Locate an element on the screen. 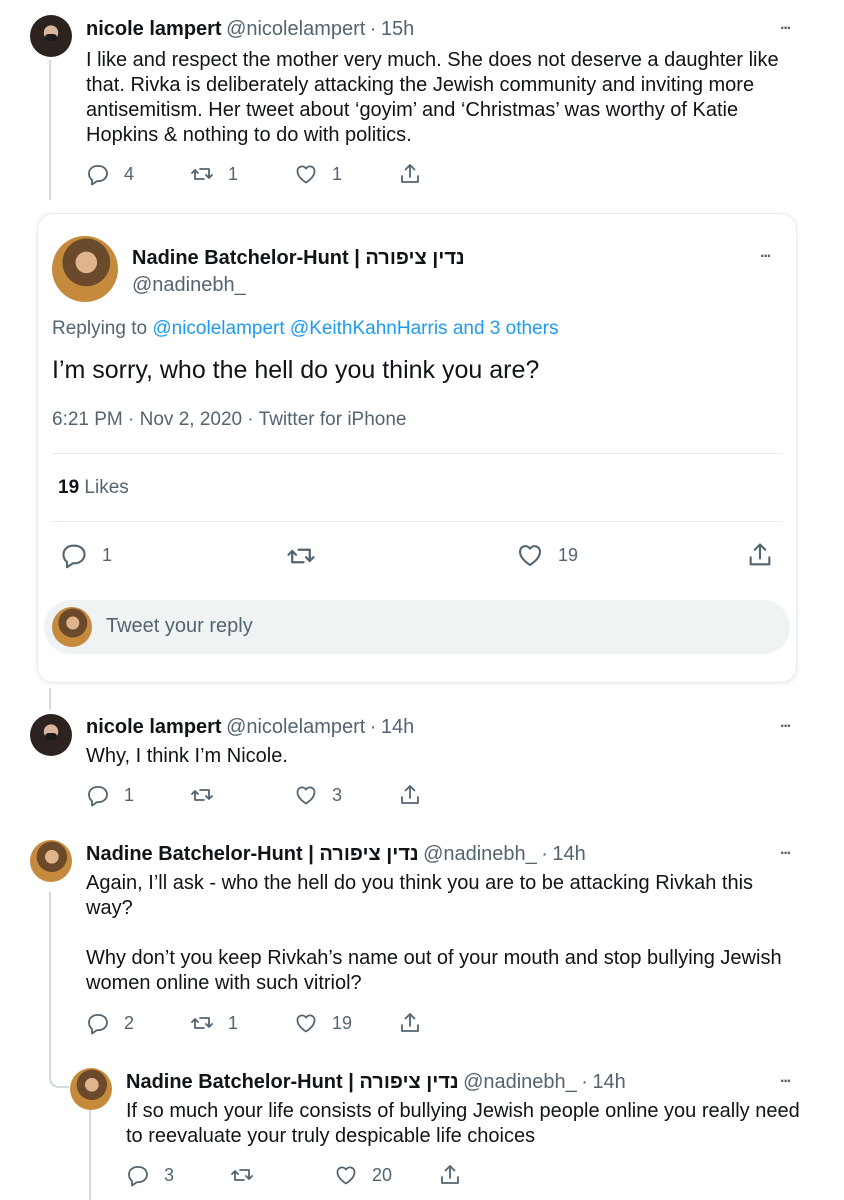 Image resolution: width=844 pixels, height=1200 pixels. timestamp: 15h is located at coordinates (397, 29).